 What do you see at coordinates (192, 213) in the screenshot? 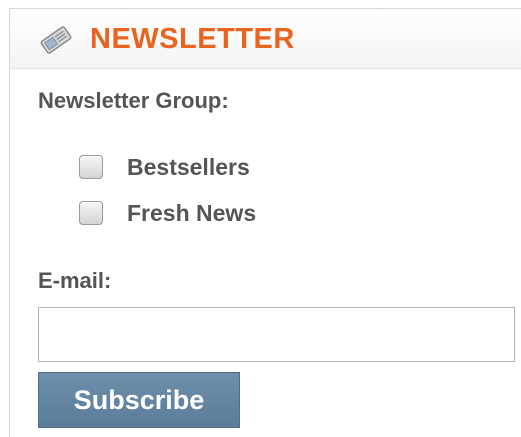
I see `fresh-news-label: Fresh News` at bounding box center [192, 213].